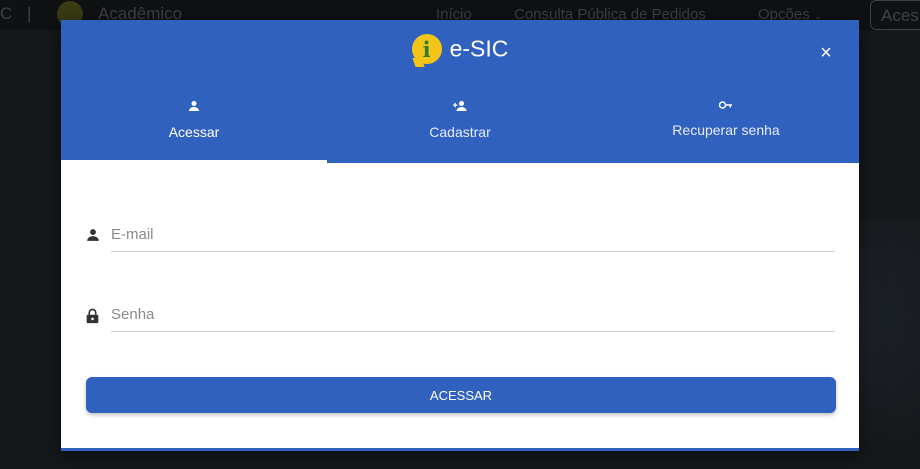 The height and width of the screenshot is (469, 920). I want to click on tab-acessar: Acessar, so click(194, 131).